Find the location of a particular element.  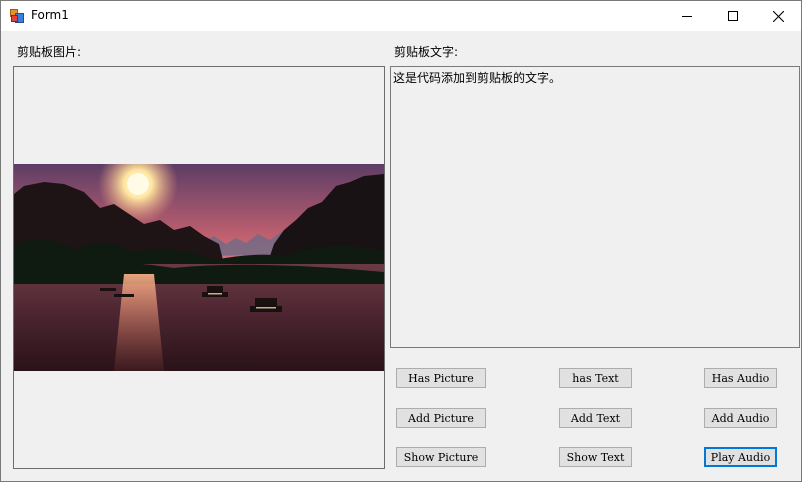

title-bar: Form1 is located at coordinates (401, 16).